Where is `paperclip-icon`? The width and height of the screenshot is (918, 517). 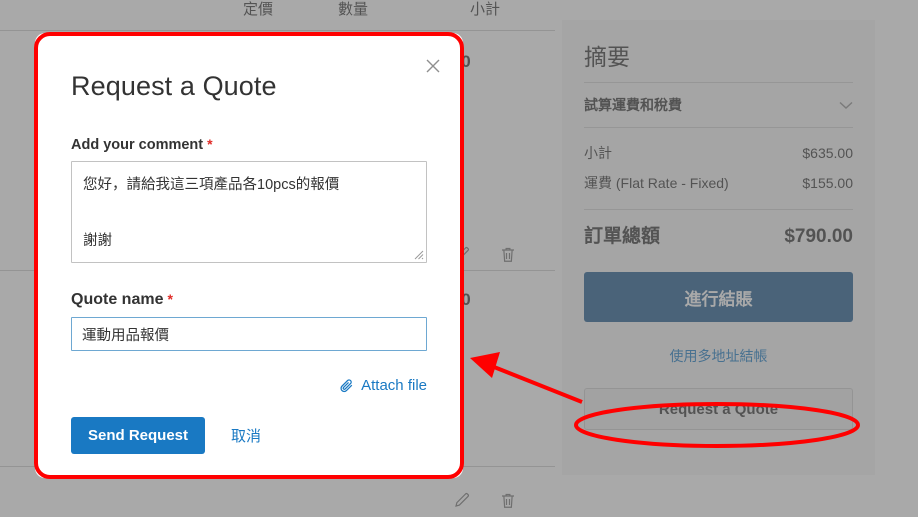 paperclip-icon is located at coordinates (346, 385).